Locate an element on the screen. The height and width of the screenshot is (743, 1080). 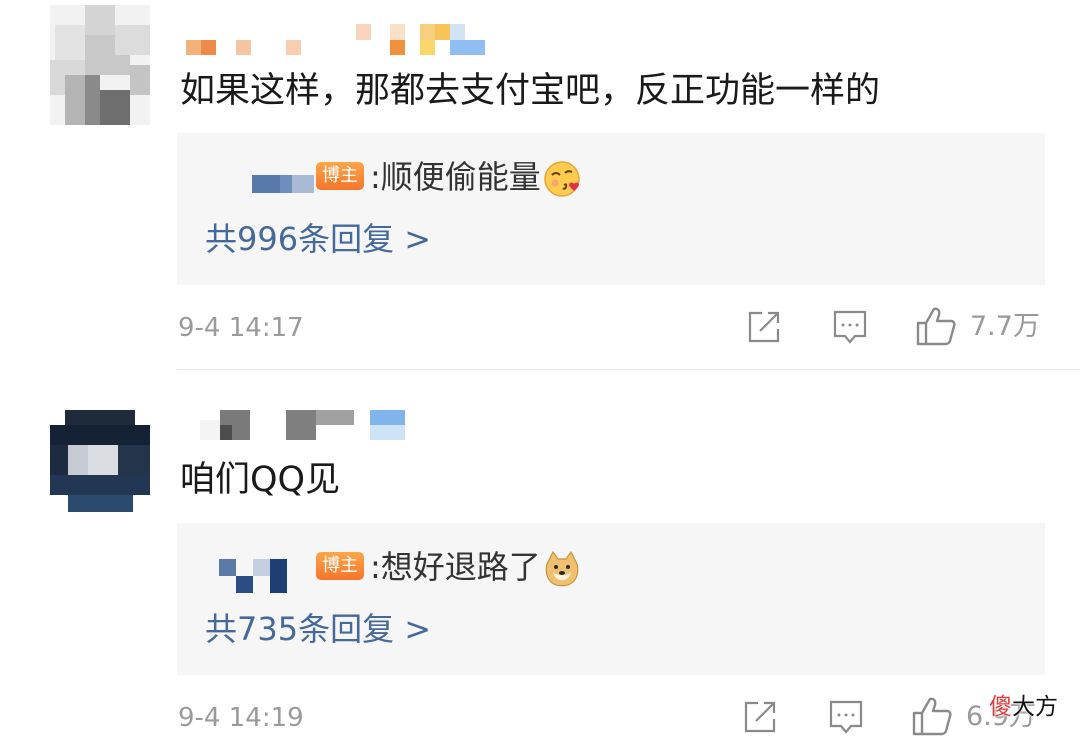
like-count: 7.7万 is located at coordinates (1005, 326).